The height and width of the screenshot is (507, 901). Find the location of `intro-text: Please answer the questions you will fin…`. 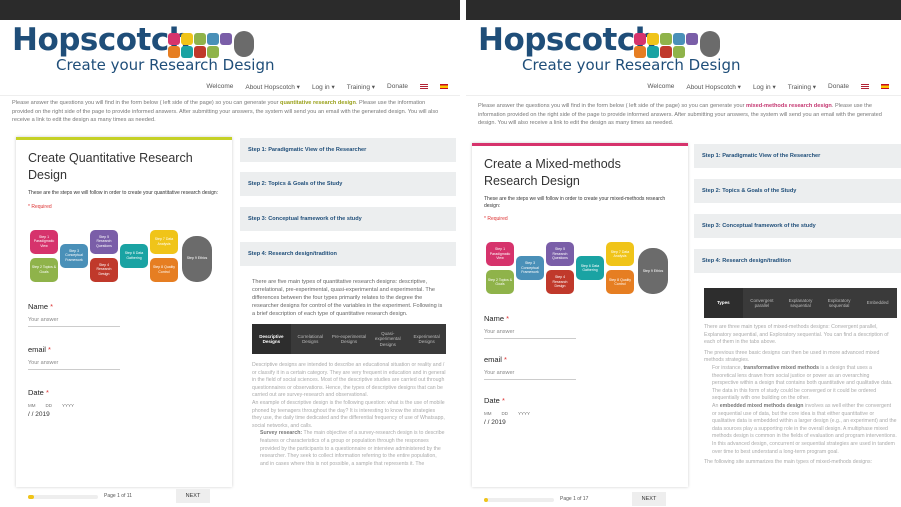

intro-text: Please answer the questions you will fin… is located at coordinates (683, 111).